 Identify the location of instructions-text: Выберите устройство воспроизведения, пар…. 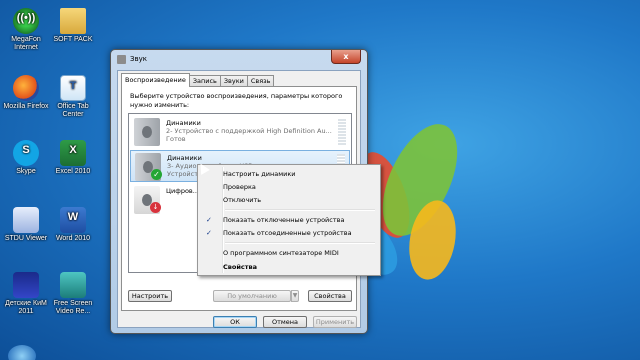
(236, 100).